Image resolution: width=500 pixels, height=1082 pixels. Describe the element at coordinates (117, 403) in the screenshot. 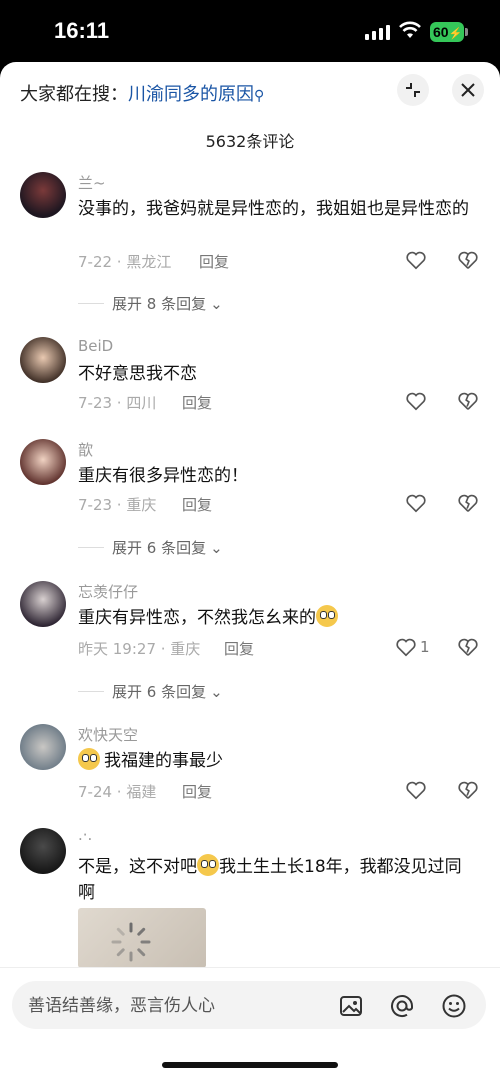

I see `comment-meta: 7-23 · 四川` at that location.